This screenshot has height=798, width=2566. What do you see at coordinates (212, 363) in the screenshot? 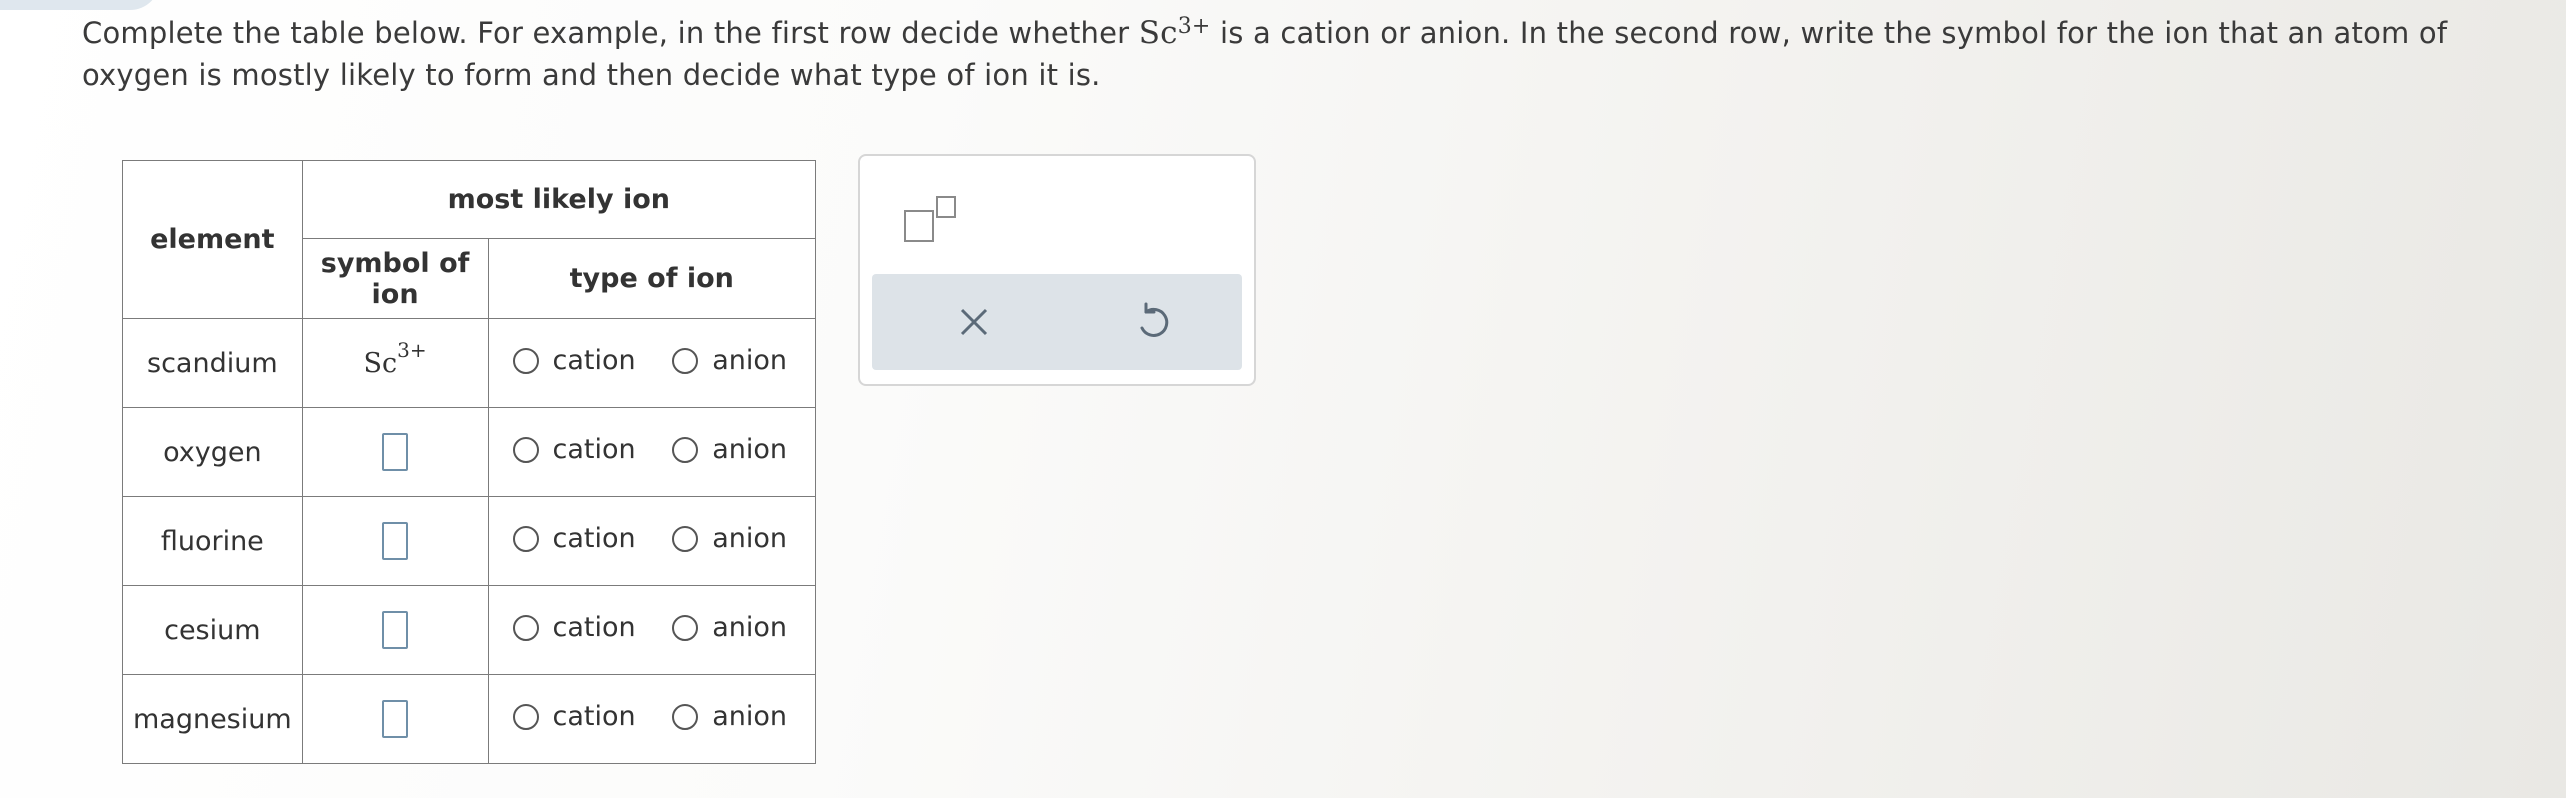
I see `element-name: scandium` at bounding box center [212, 363].